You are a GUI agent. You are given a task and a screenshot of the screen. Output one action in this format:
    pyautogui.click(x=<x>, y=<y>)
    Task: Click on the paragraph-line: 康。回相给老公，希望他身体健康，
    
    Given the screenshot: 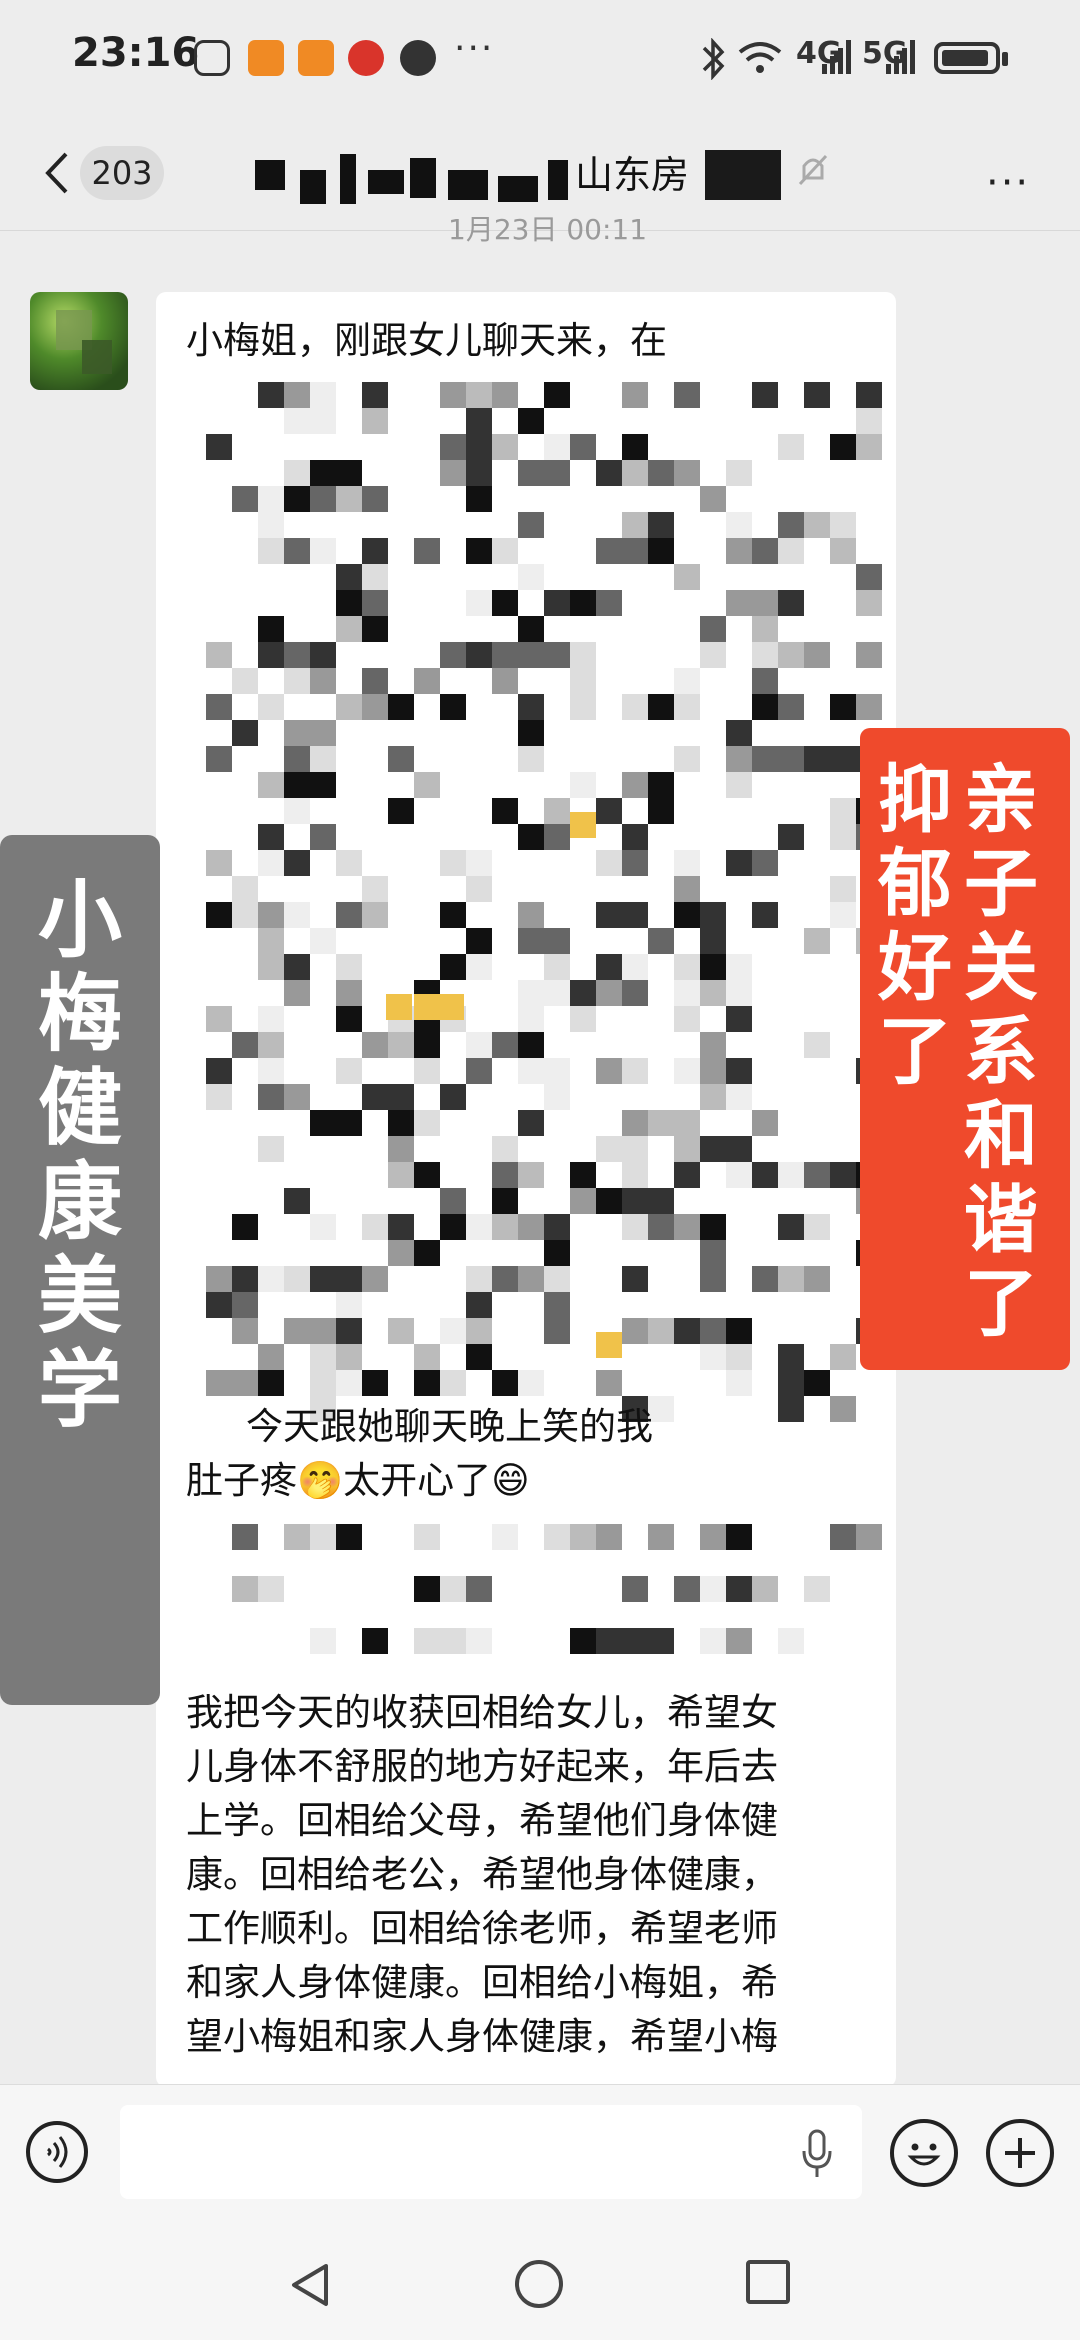 What is the action you would take?
    pyautogui.click(x=482, y=1874)
    